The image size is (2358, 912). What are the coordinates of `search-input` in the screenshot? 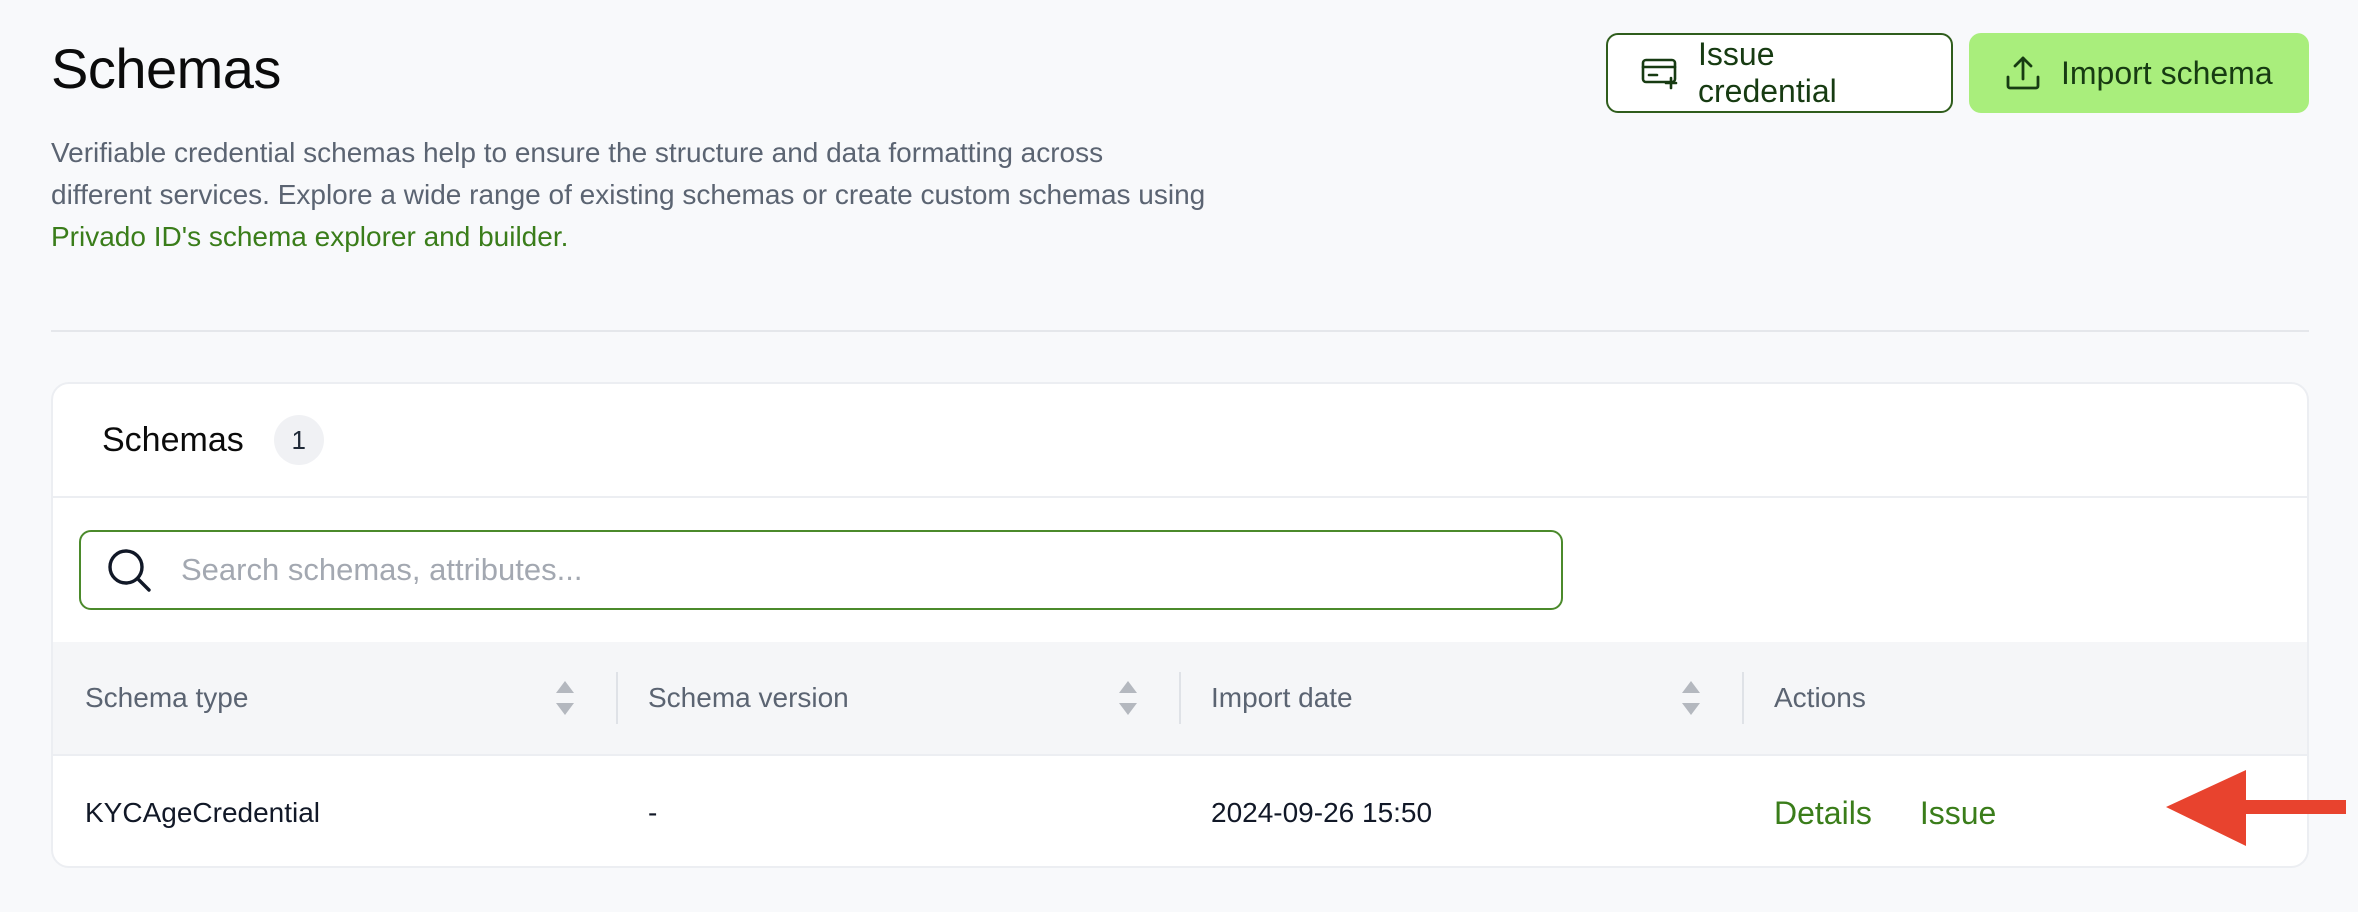 It's located at (831, 570).